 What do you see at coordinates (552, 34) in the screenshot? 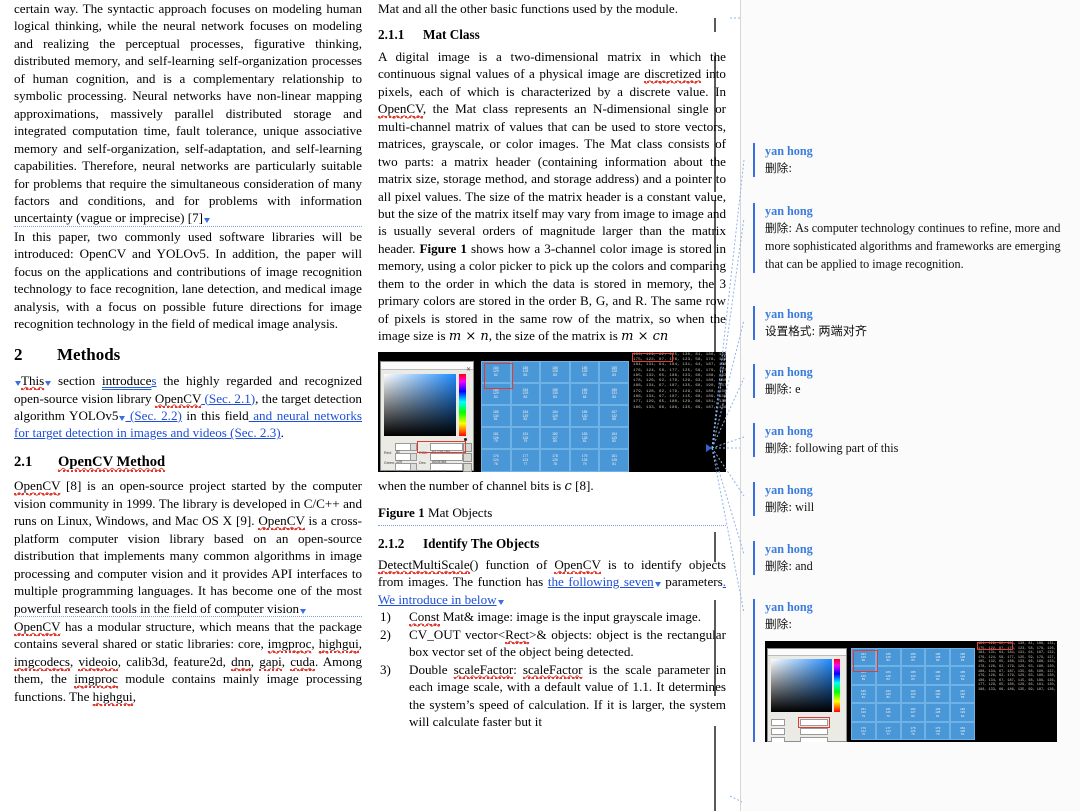
I see `heading-mat-class: 2.1.1 Mat Class` at bounding box center [552, 34].